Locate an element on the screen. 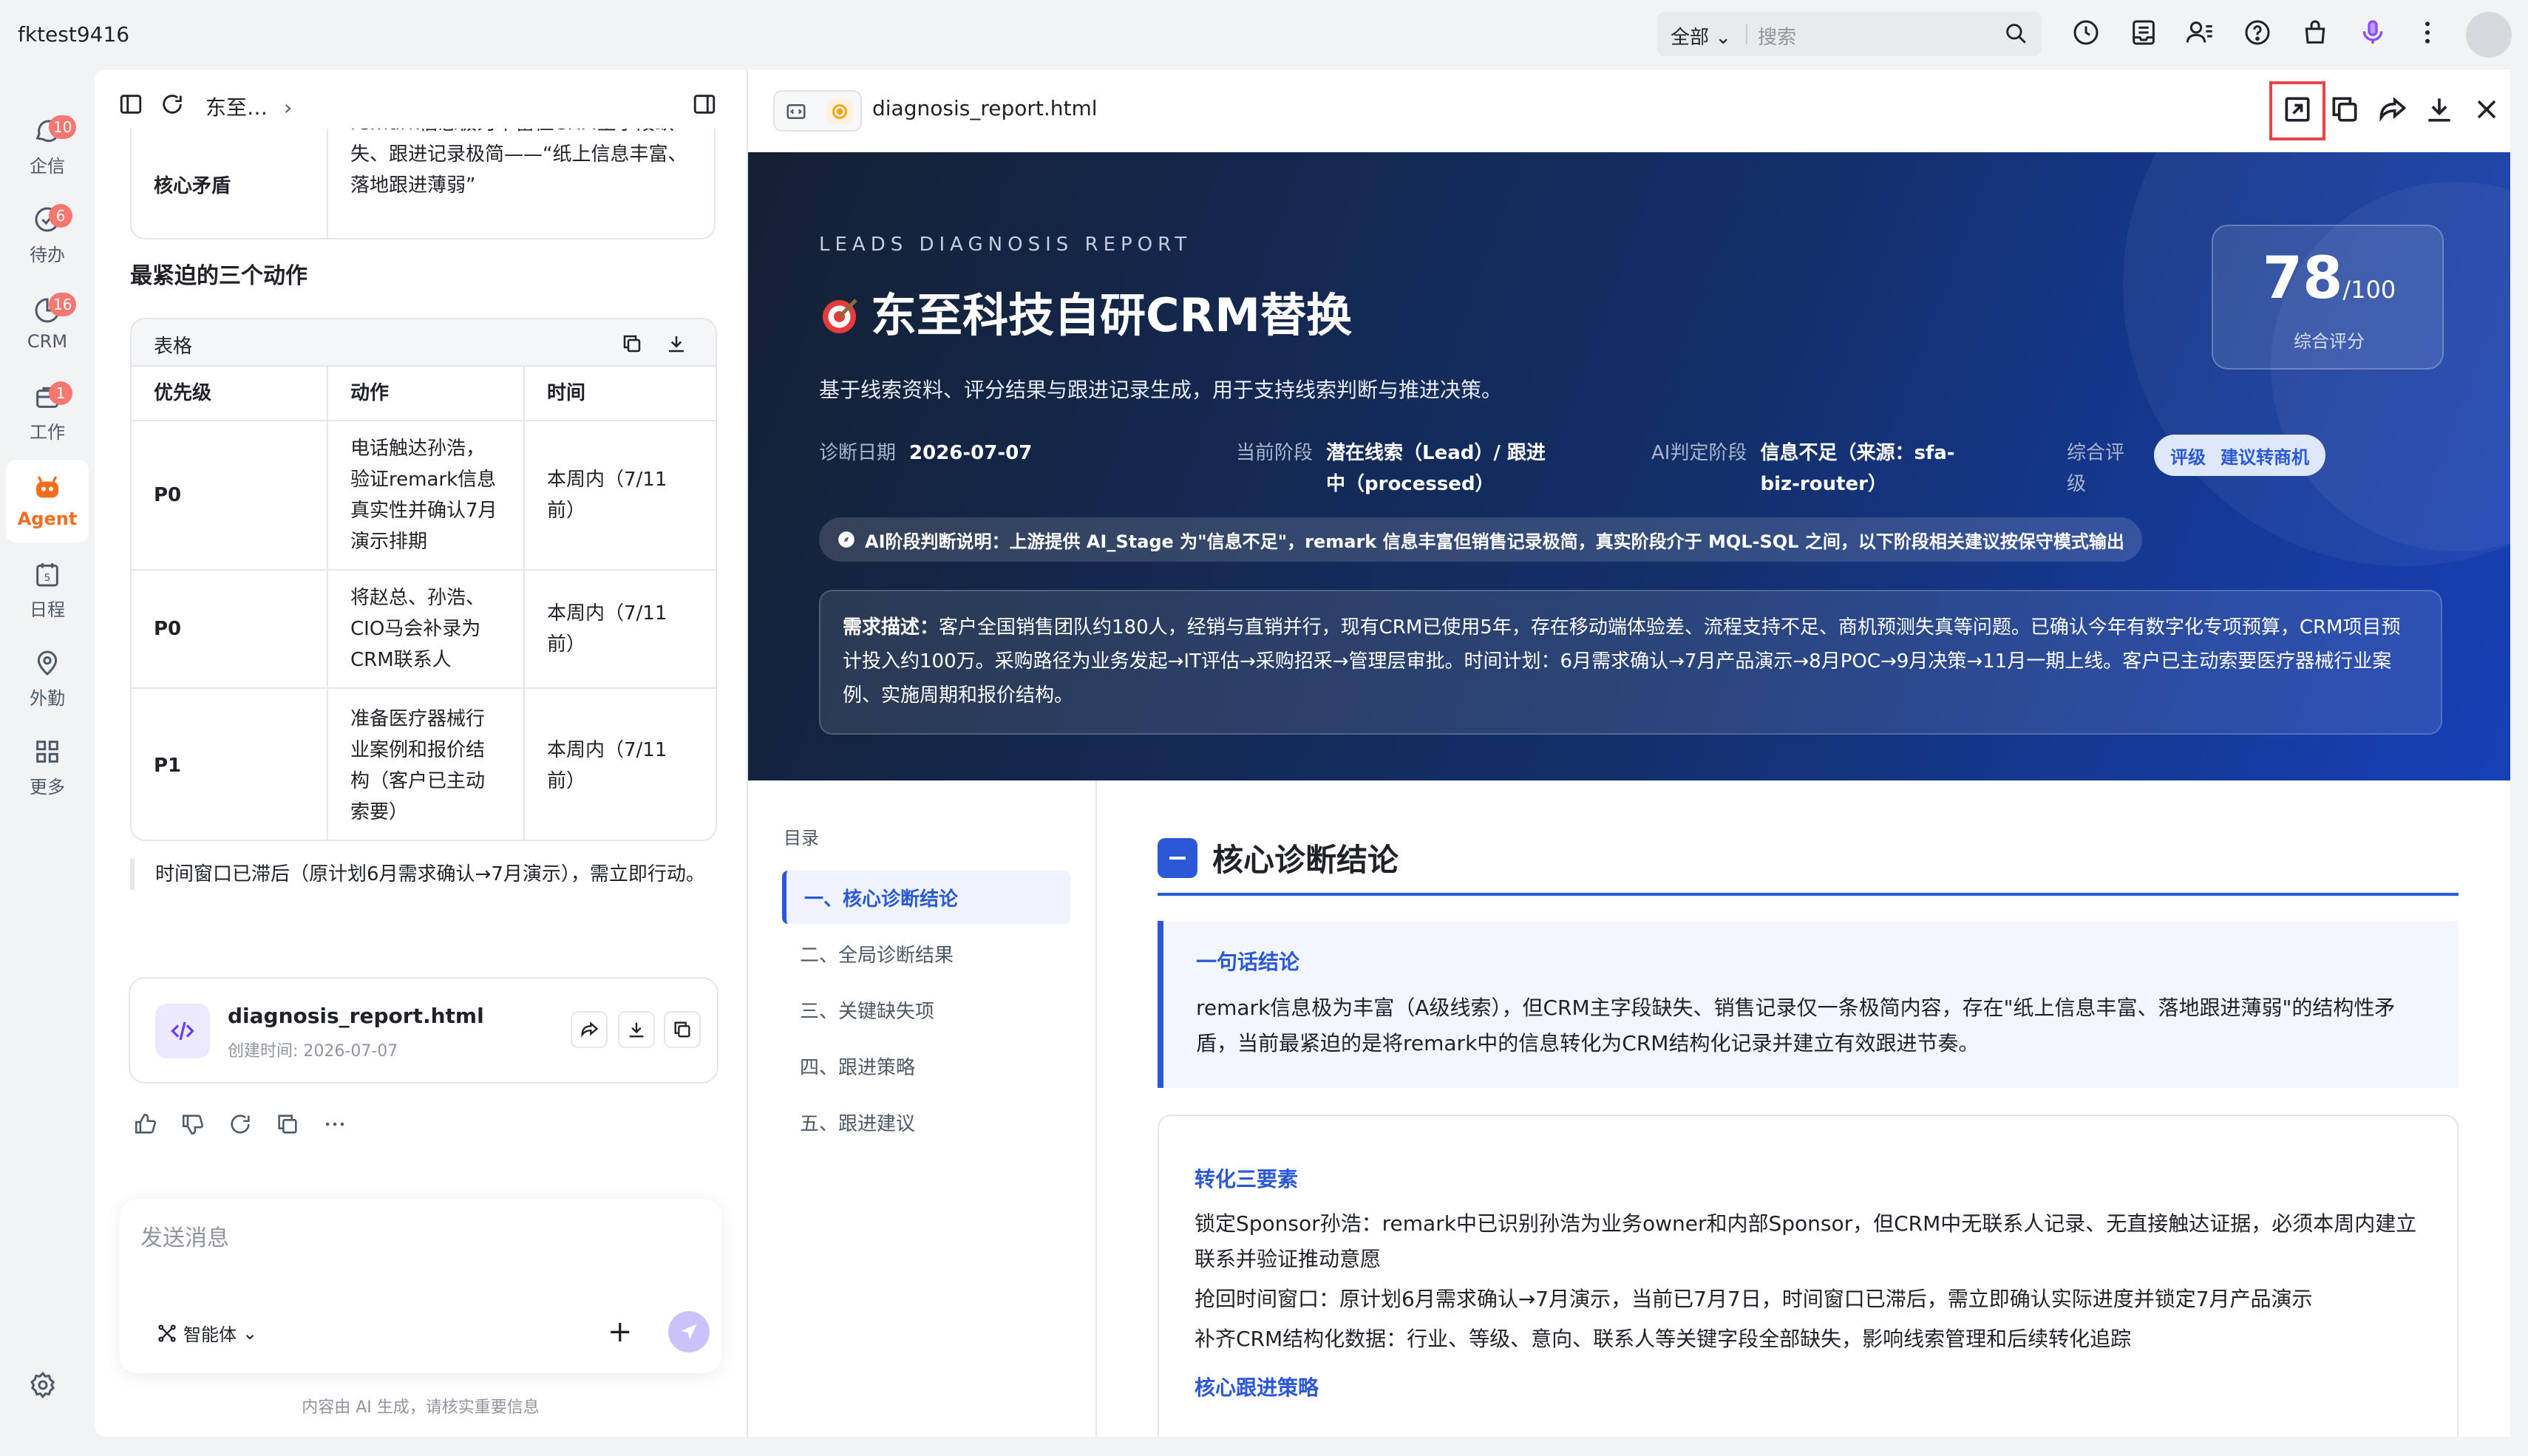 The image size is (2528, 1456). toc-item-core-conclusion: 一、核心诊断结论 is located at coordinates (926, 897).